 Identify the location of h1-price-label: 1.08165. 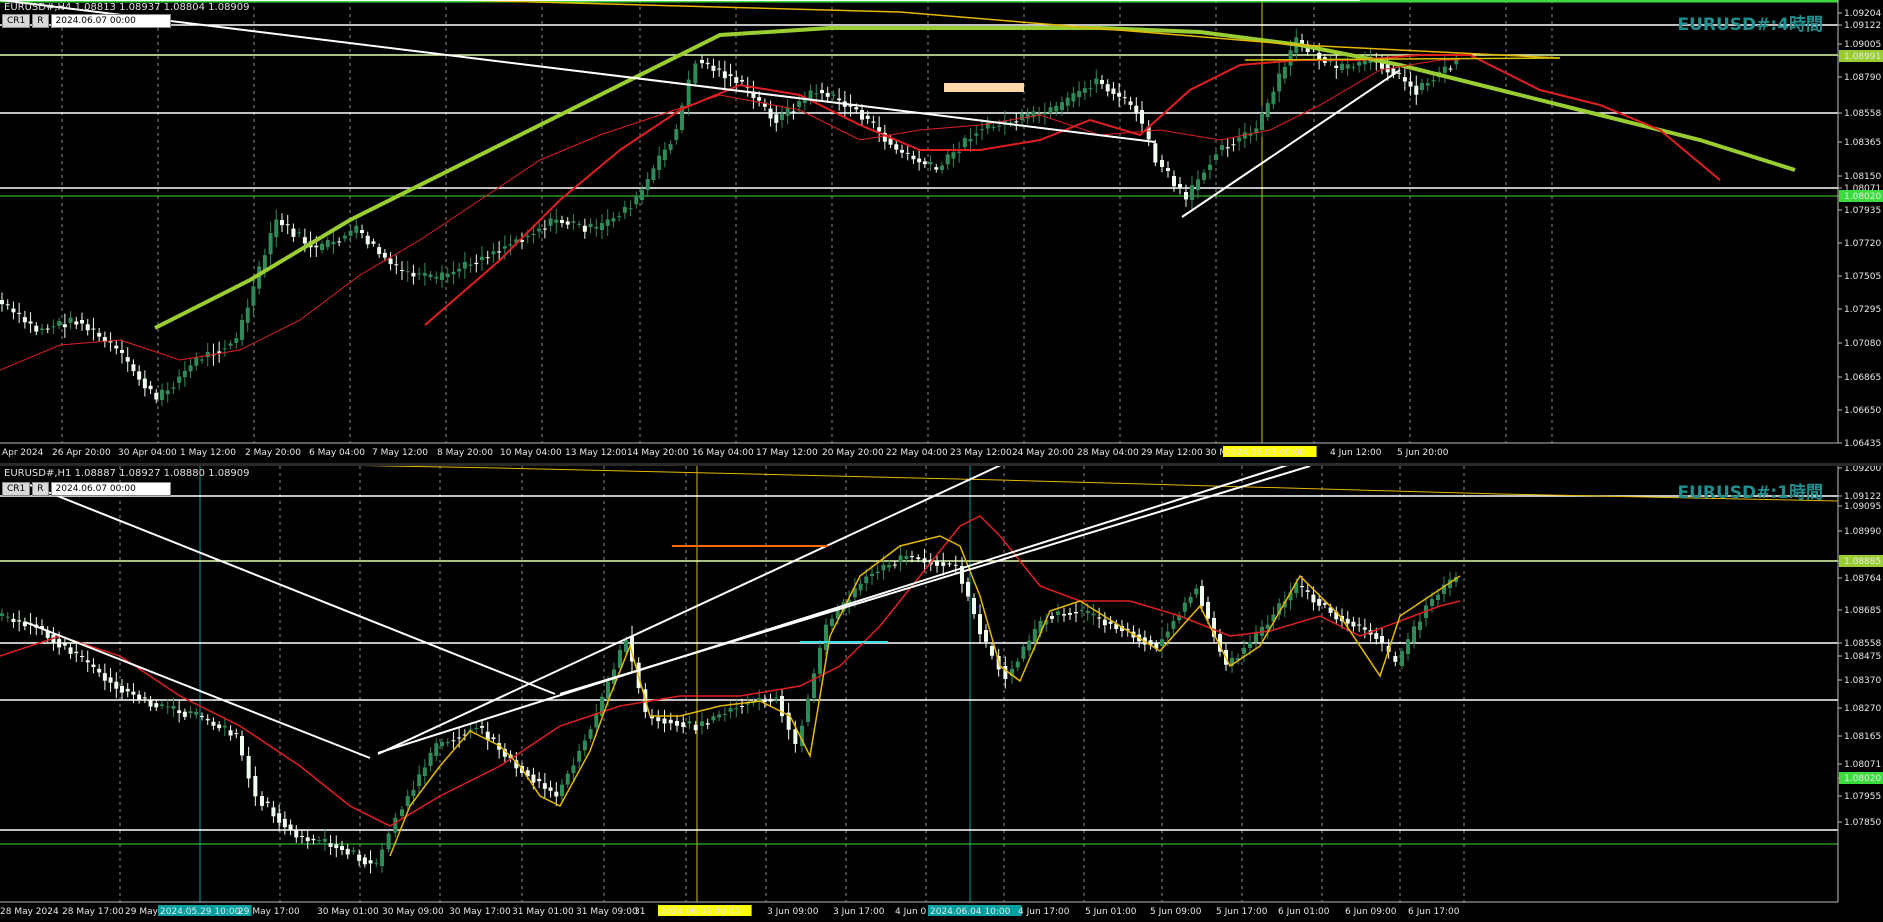
(1862, 737).